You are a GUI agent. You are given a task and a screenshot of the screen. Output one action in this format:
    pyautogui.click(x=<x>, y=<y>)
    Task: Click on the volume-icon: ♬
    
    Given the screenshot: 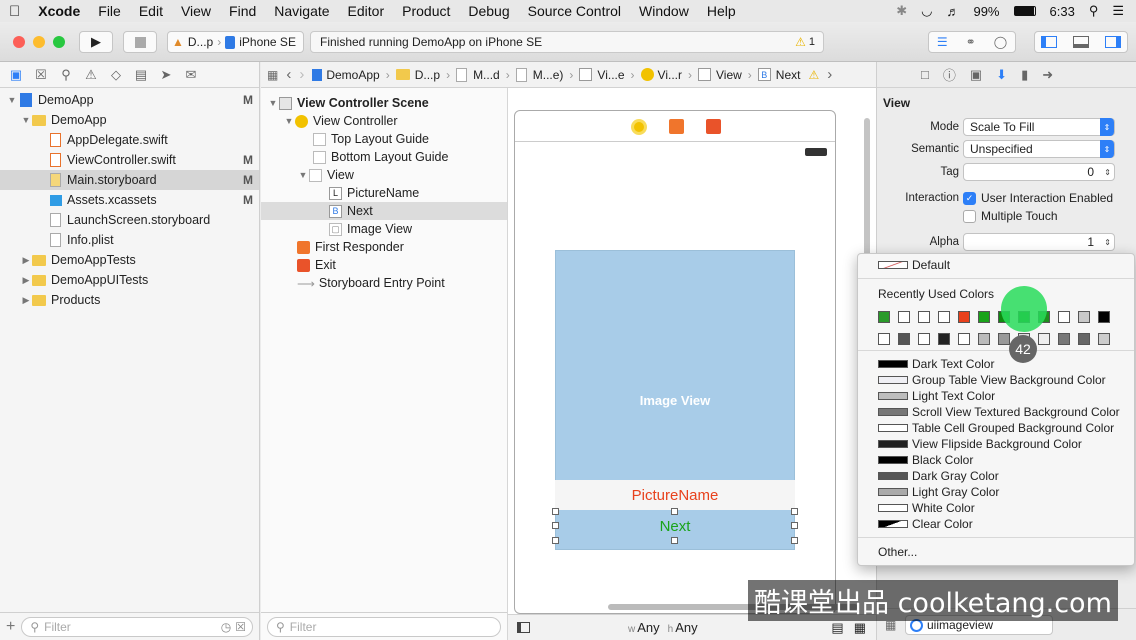 What is the action you would take?
    pyautogui.click(x=952, y=11)
    